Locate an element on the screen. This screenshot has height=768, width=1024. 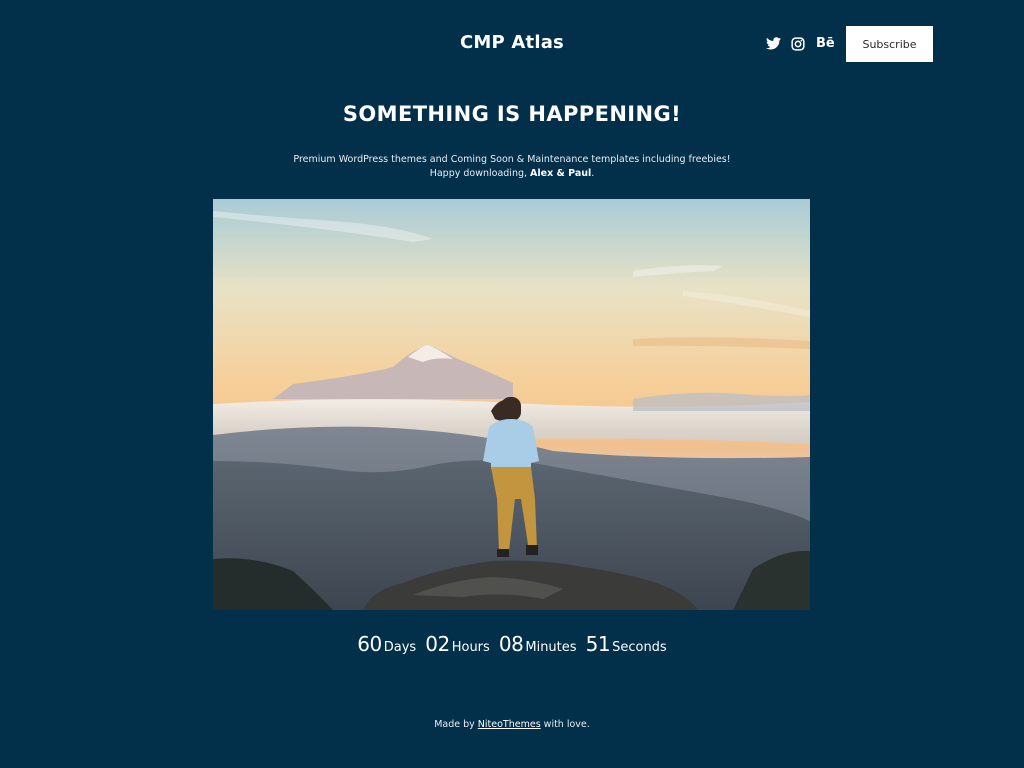
subtitle-authors: Alex & Paul is located at coordinates (561, 173).